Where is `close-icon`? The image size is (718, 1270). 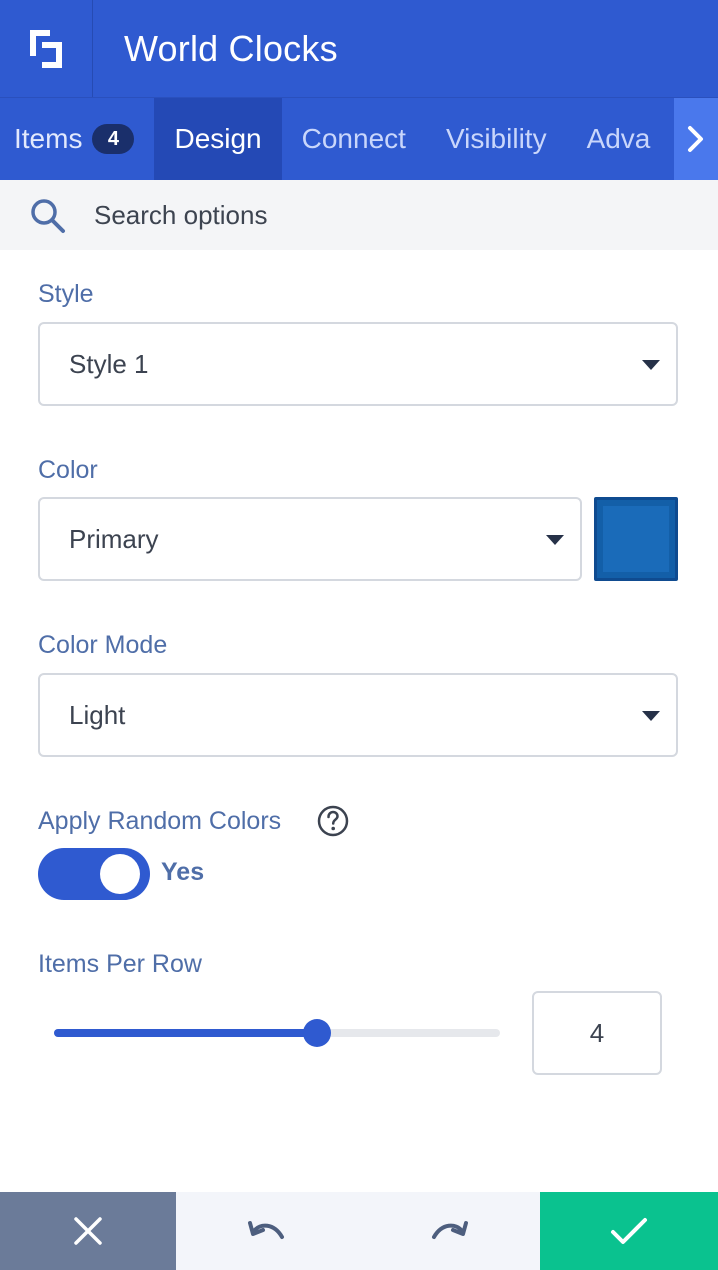
close-icon is located at coordinates (88, 1231).